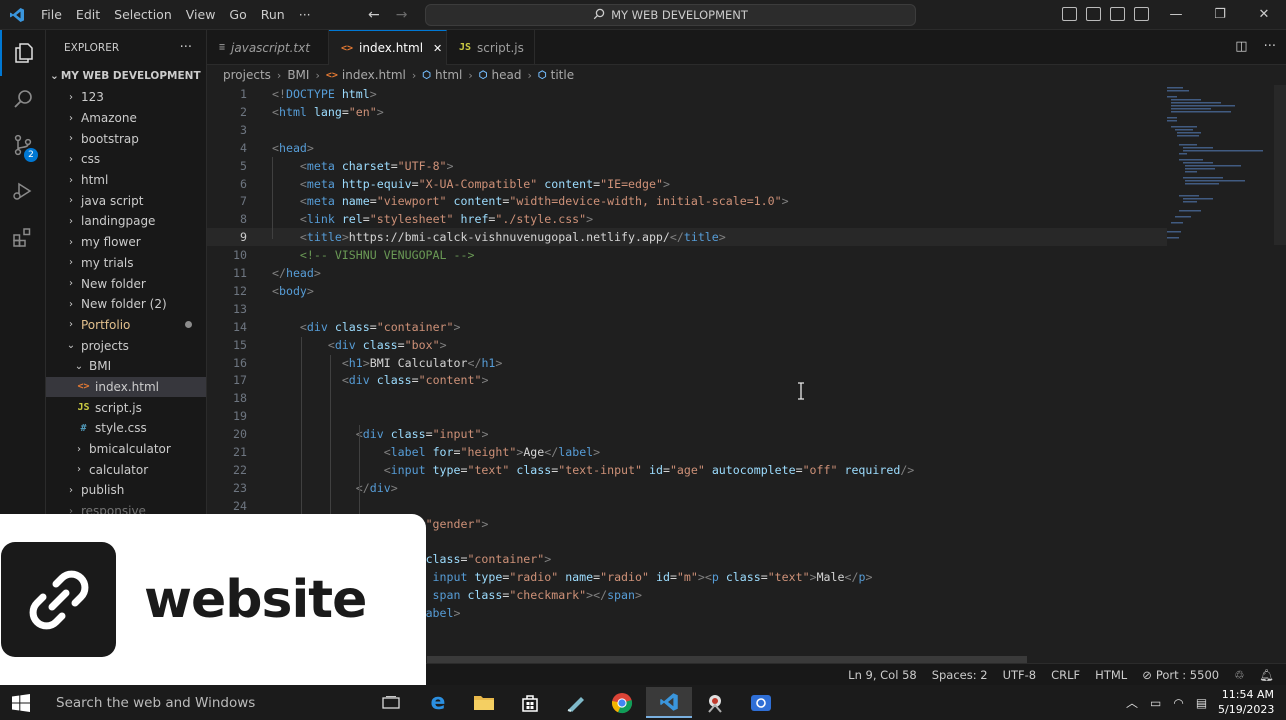  Describe the element at coordinates (1201, 703) in the screenshot. I see `chat-icon: ▤` at that location.